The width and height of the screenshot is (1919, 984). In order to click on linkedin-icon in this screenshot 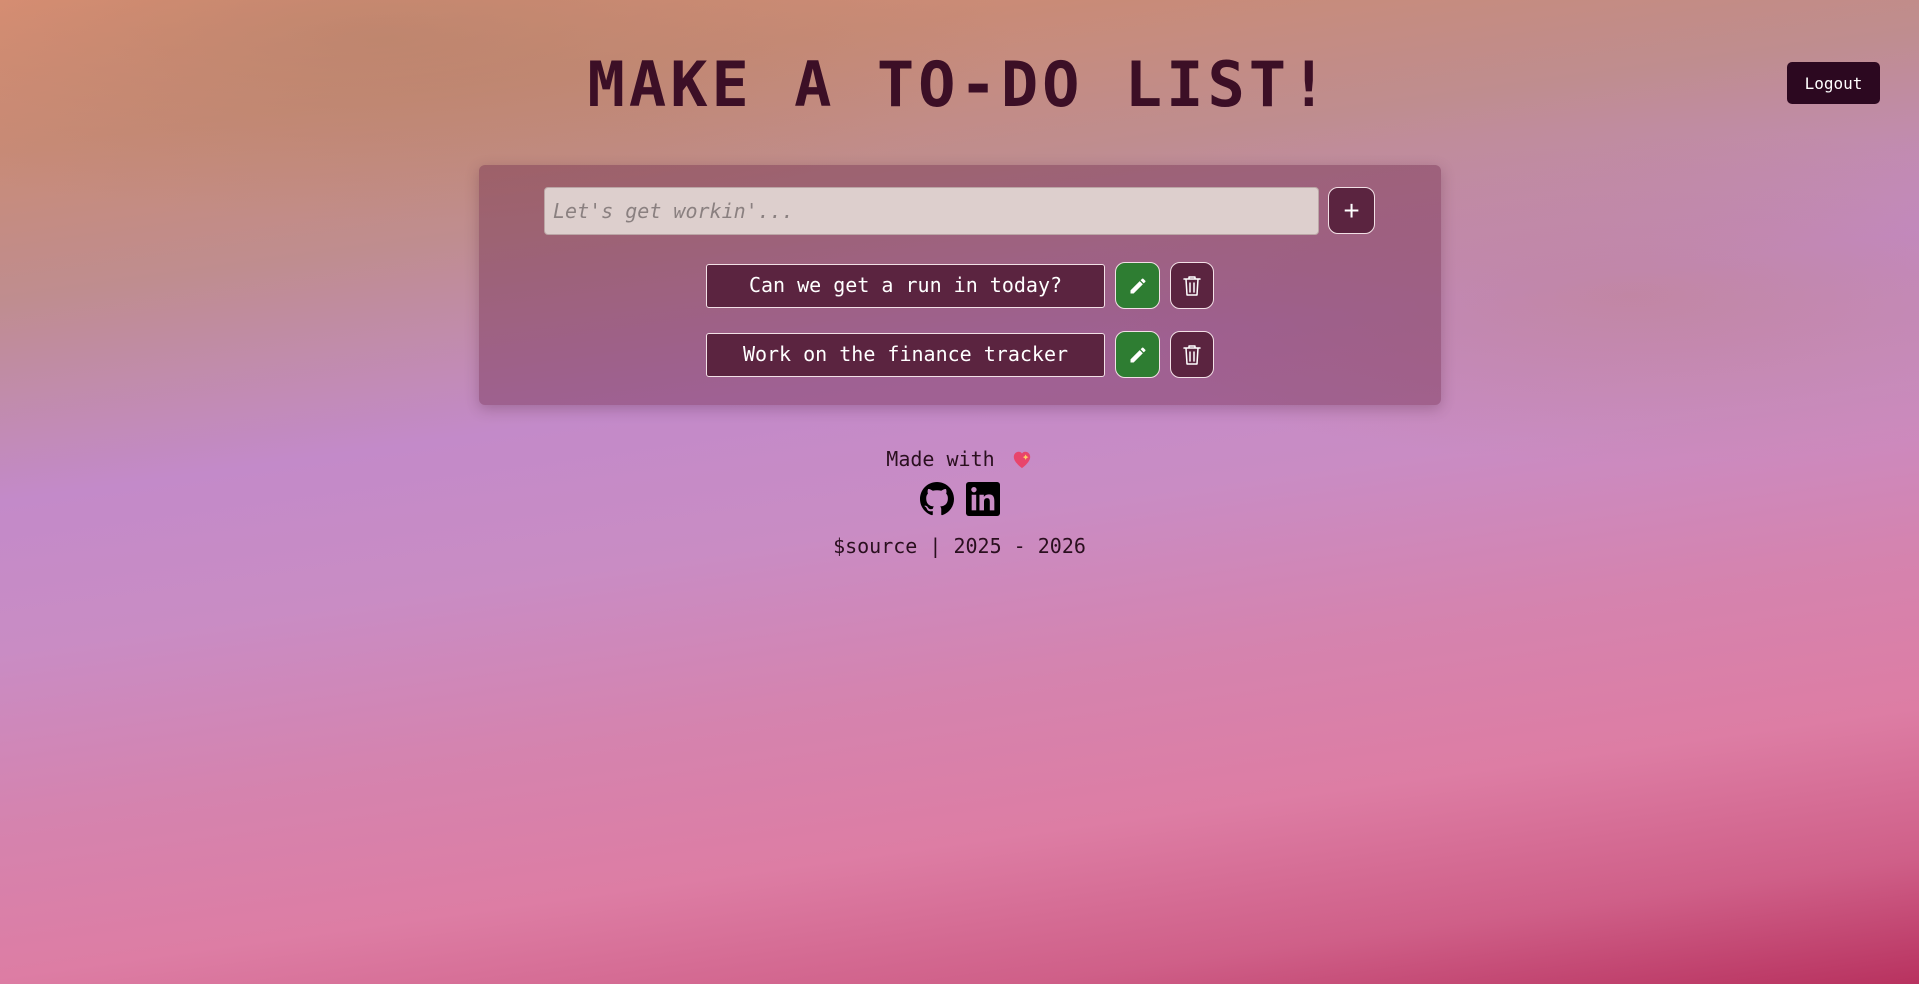, I will do `click(983, 499)`.